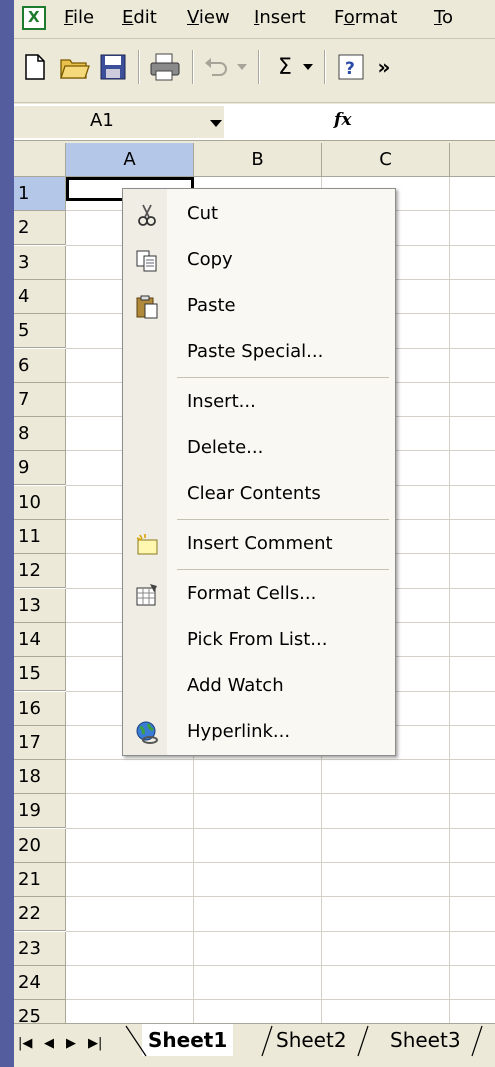 This screenshot has height=1067, width=495. I want to click on column-header-d-partial, so click(472, 160).